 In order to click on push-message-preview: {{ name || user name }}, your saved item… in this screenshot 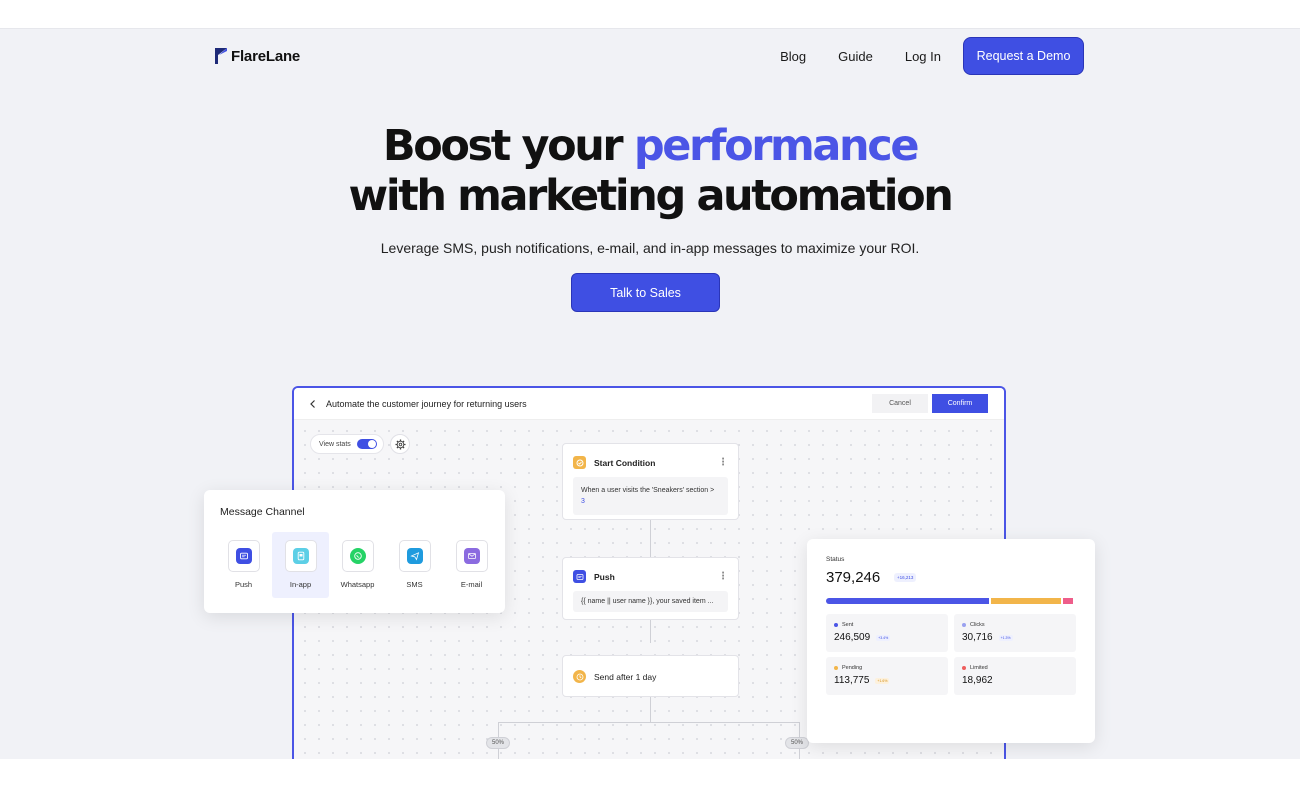, I will do `click(650, 601)`.